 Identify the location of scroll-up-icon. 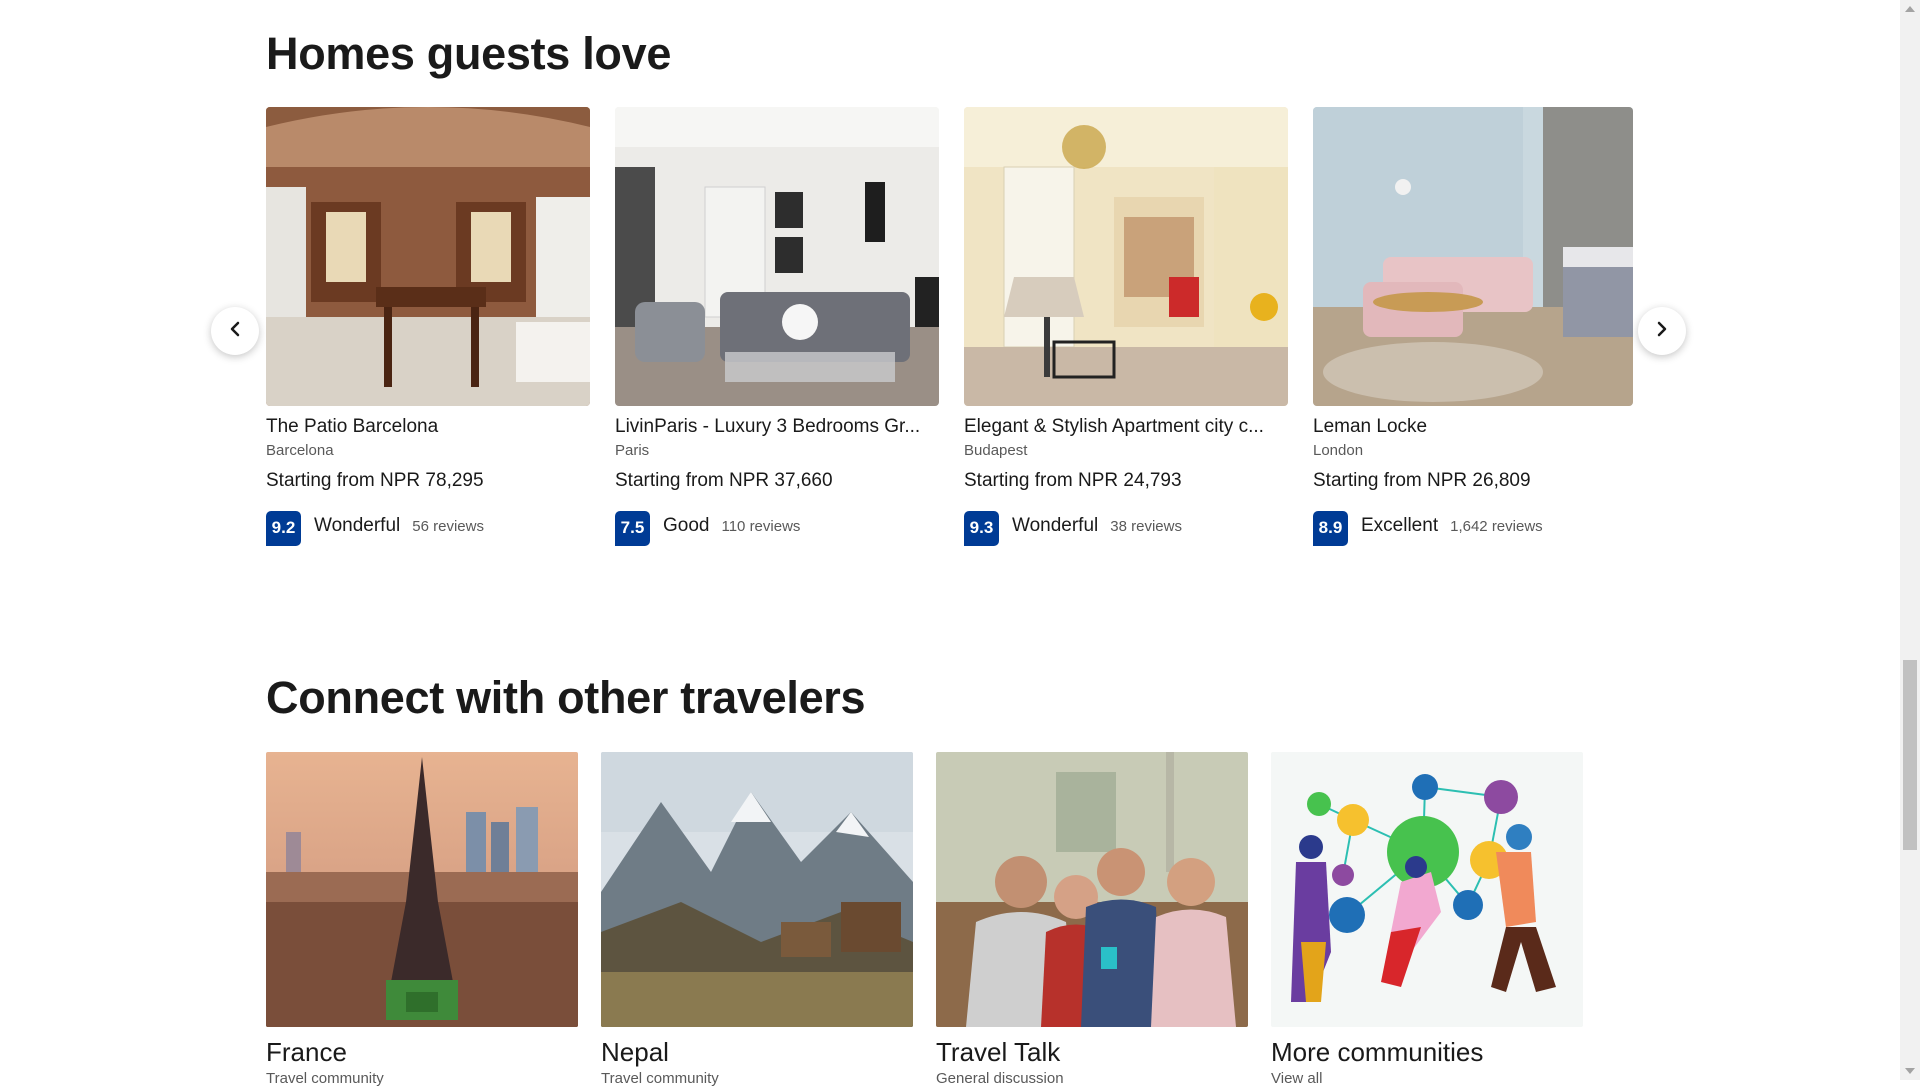
(1910, 9).